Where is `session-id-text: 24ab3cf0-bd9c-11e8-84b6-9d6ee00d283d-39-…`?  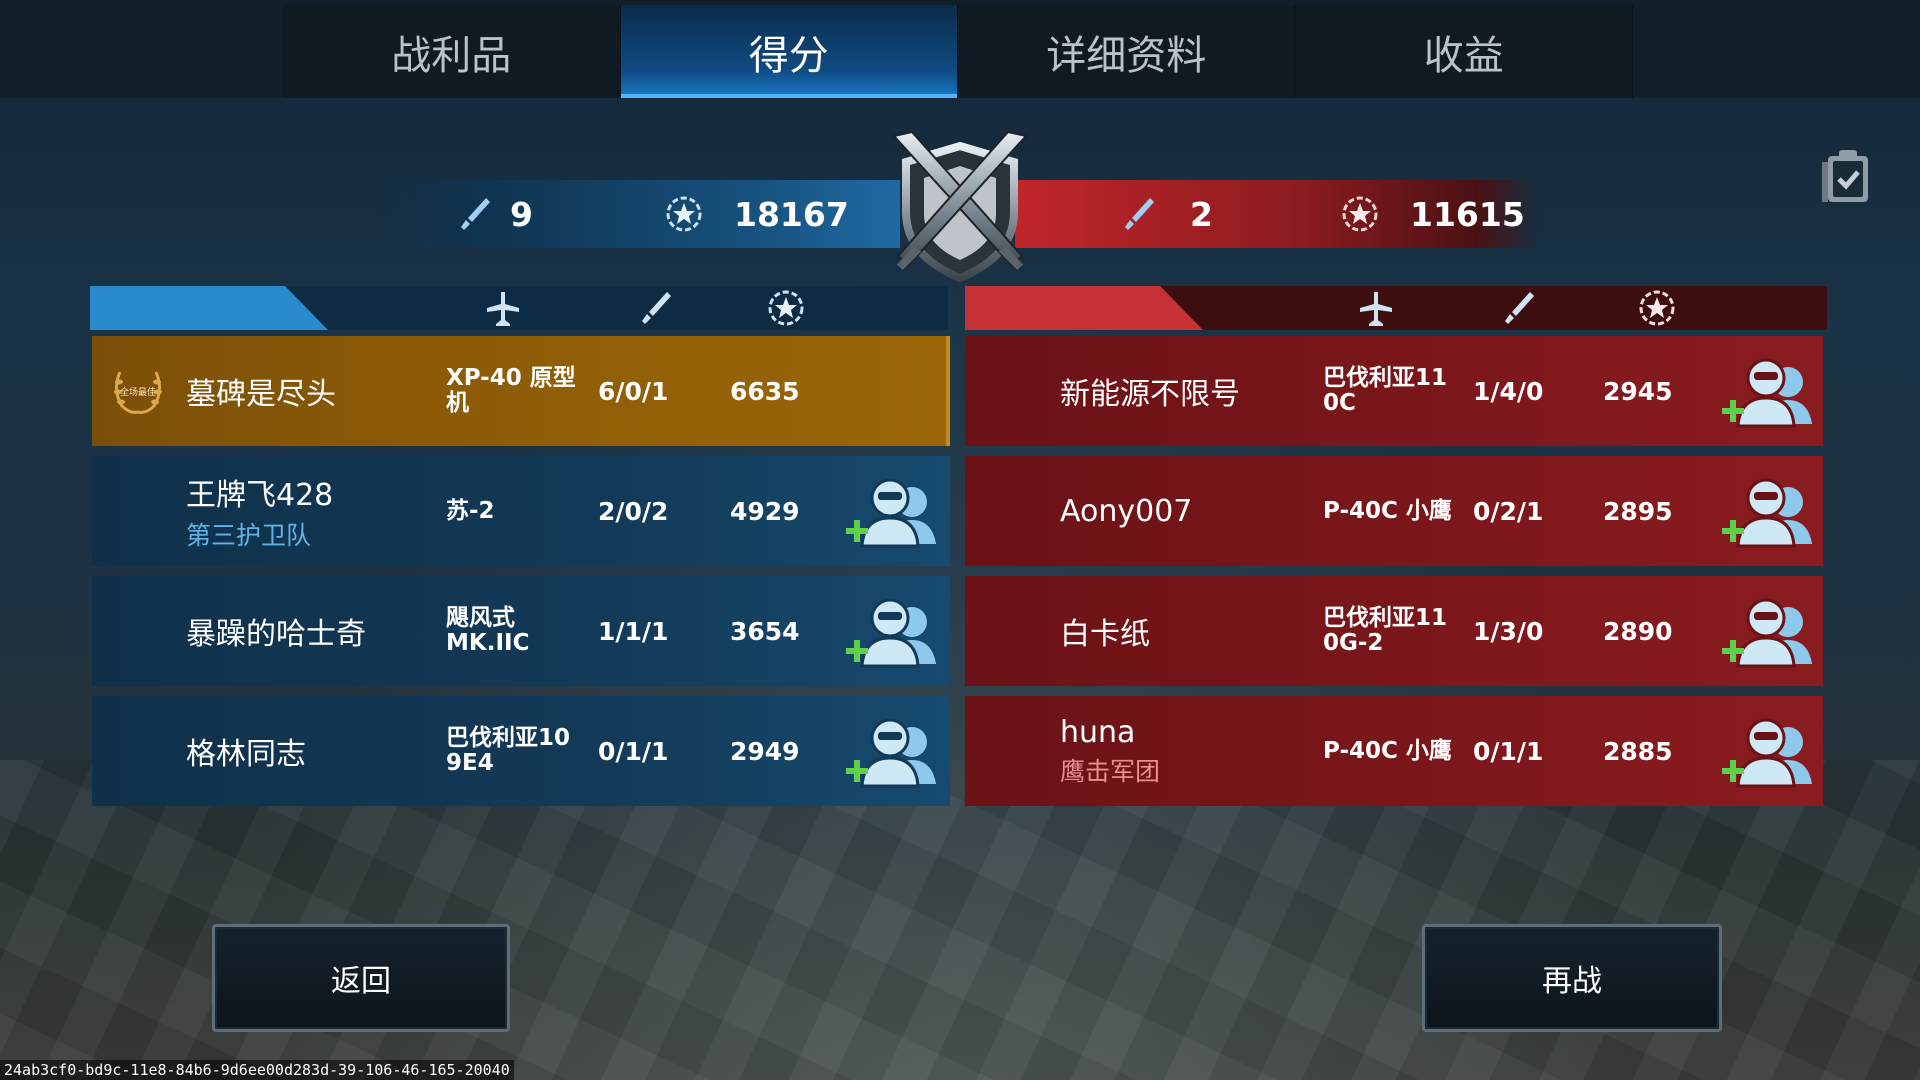 session-id-text: 24ab3cf0-bd9c-11e8-84b6-9d6ee00d283d-39-… is located at coordinates (257, 1070).